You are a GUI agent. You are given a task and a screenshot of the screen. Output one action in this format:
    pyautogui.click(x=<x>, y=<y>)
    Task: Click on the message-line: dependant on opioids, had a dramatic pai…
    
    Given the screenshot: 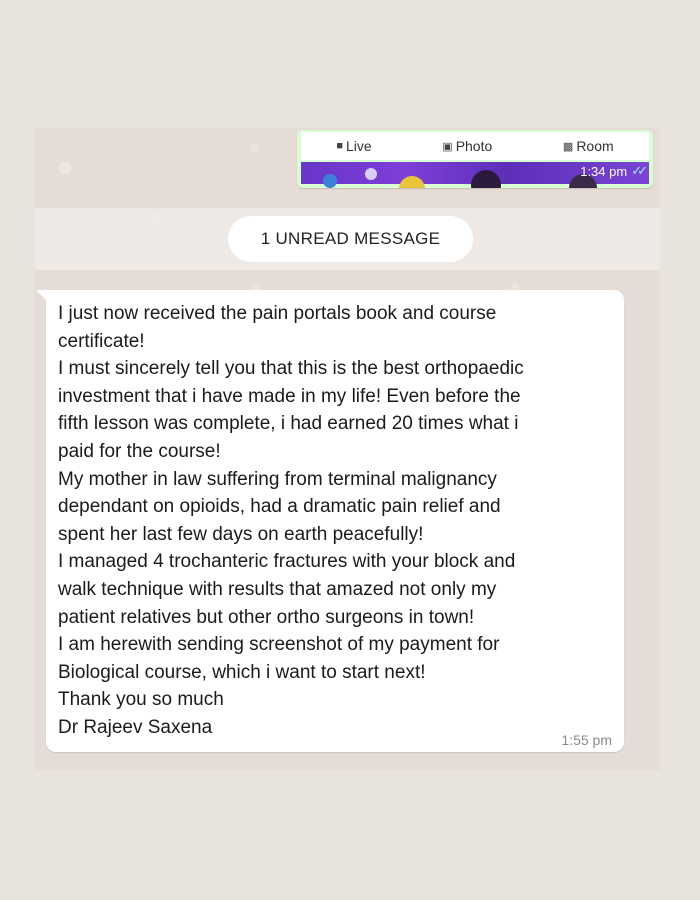 What is the action you would take?
    pyautogui.click(x=279, y=507)
    